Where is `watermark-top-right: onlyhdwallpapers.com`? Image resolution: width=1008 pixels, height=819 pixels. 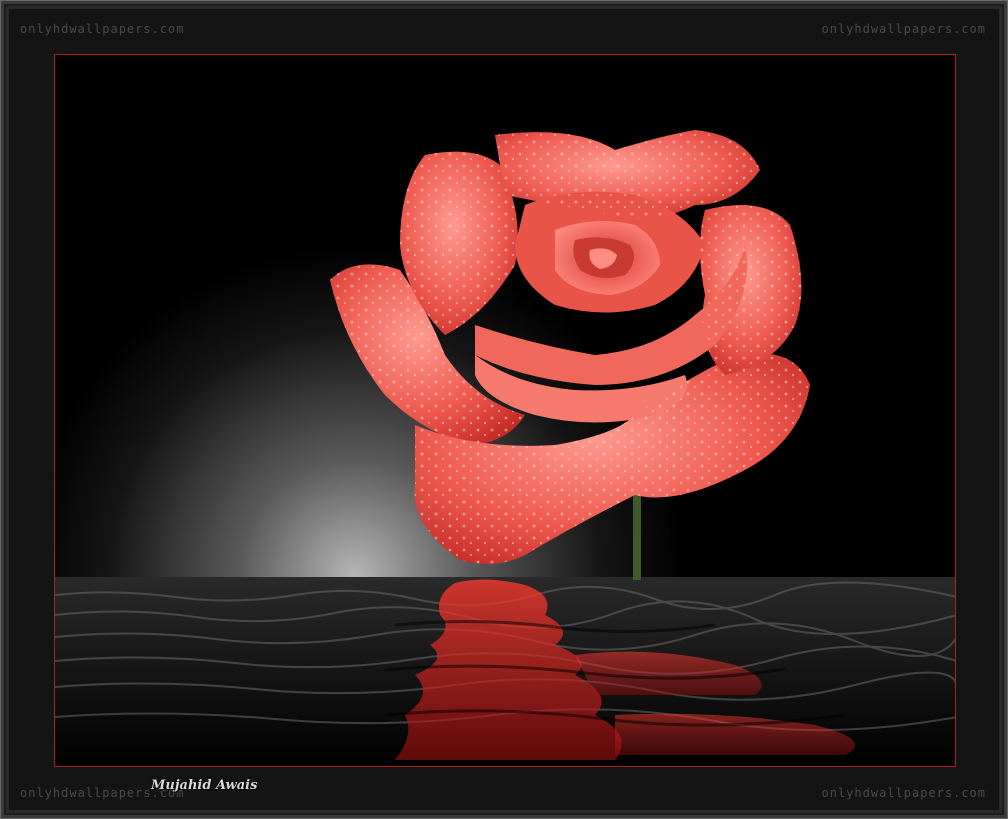
watermark-top-right: onlyhdwallpapers.com is located at coordinates (903, 29).